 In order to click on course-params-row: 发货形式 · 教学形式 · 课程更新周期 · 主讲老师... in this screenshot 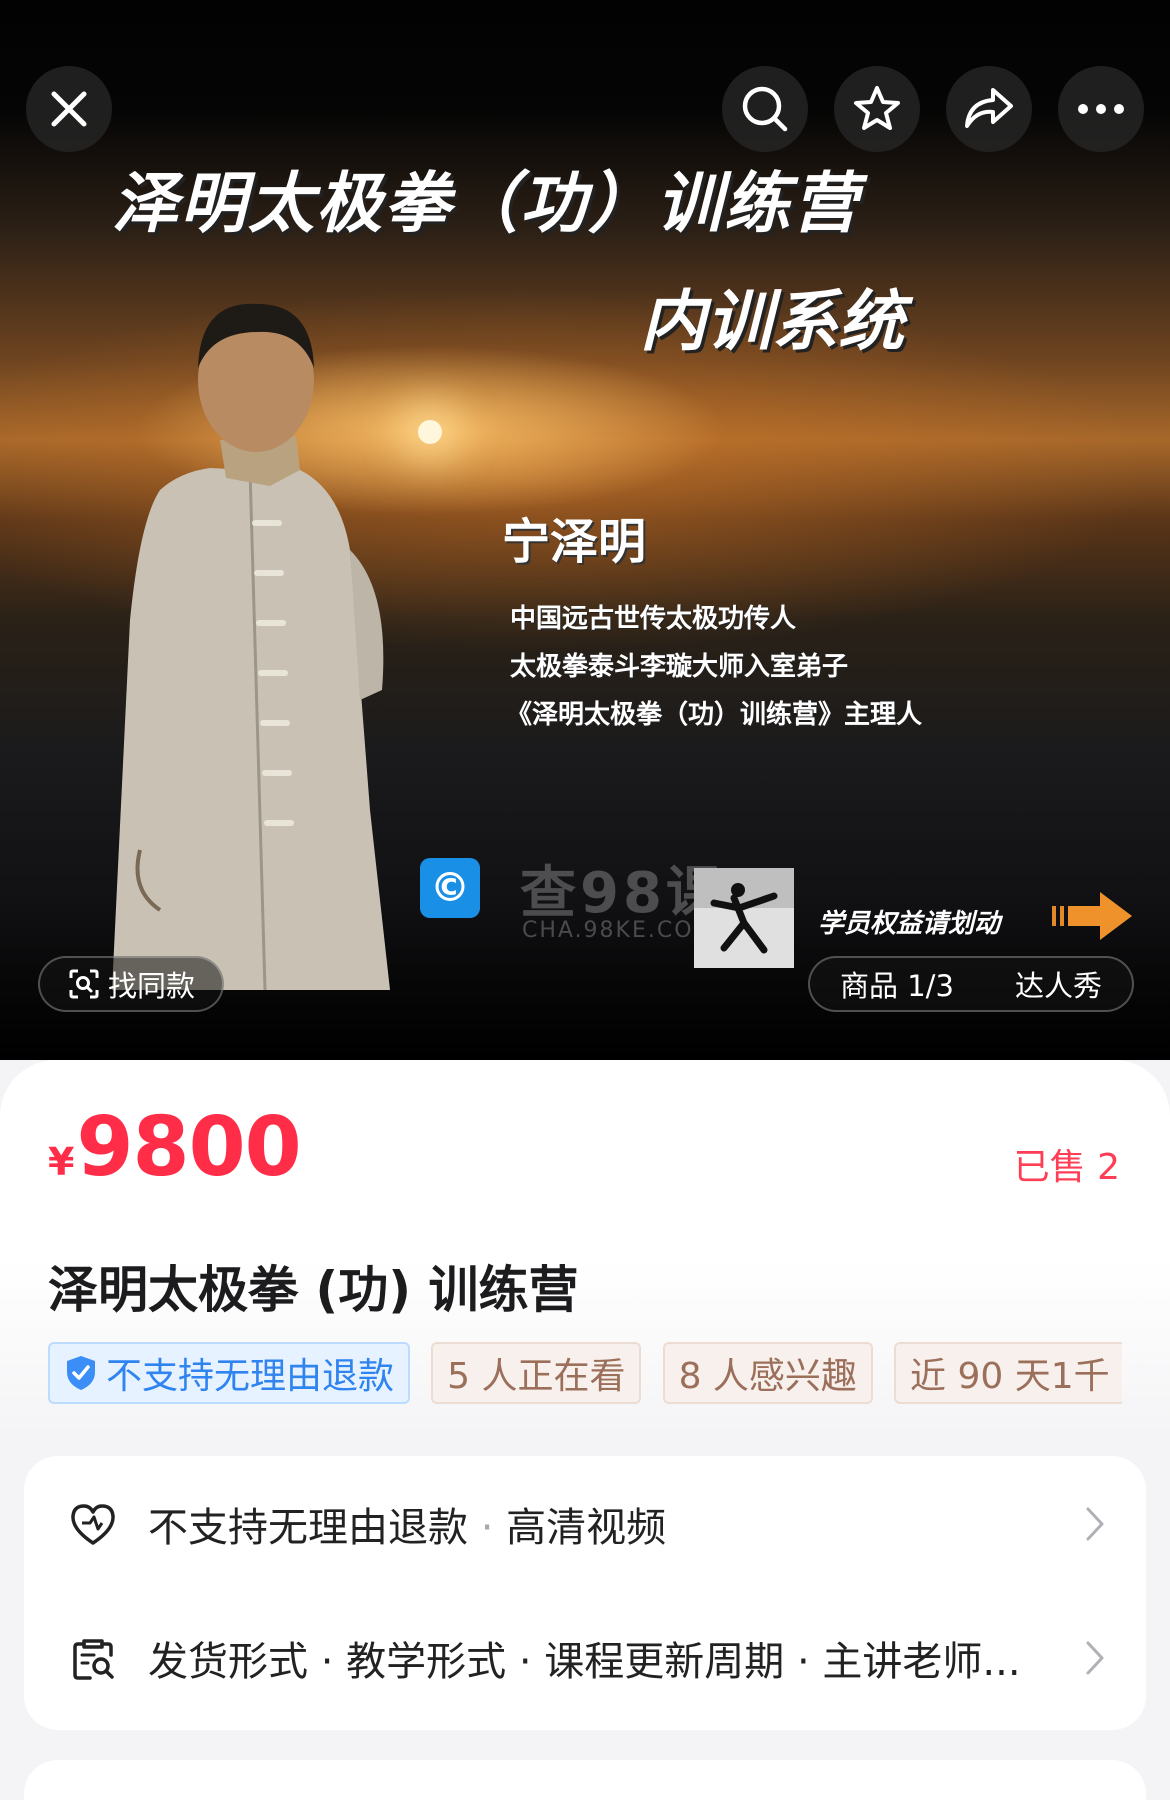, I will do `click(585, 1658)`.